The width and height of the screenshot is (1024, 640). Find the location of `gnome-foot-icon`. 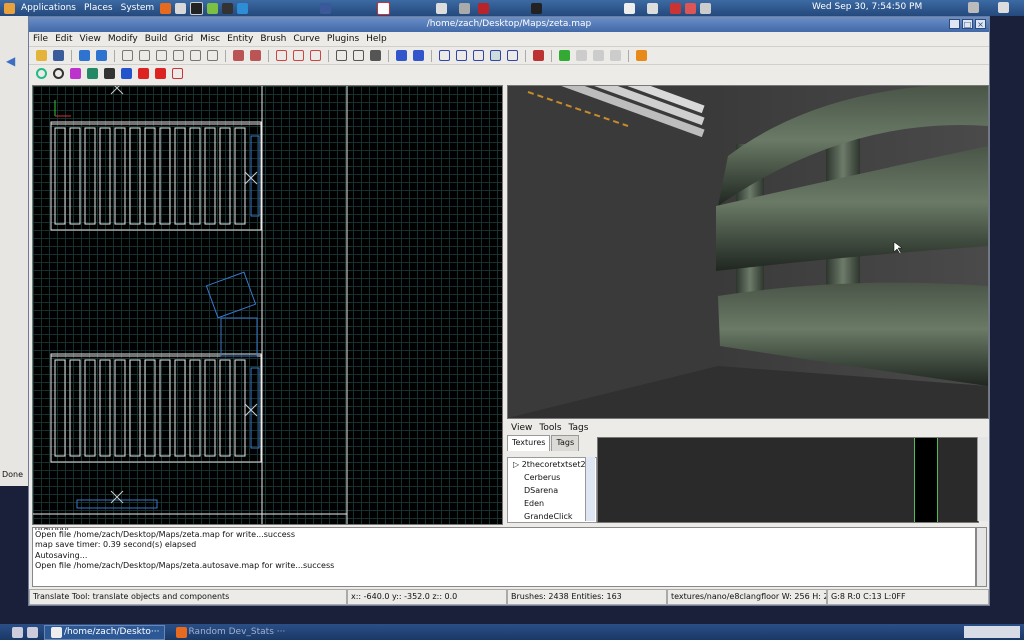

gnome-foot-icon is located at coordinates (9, 8).